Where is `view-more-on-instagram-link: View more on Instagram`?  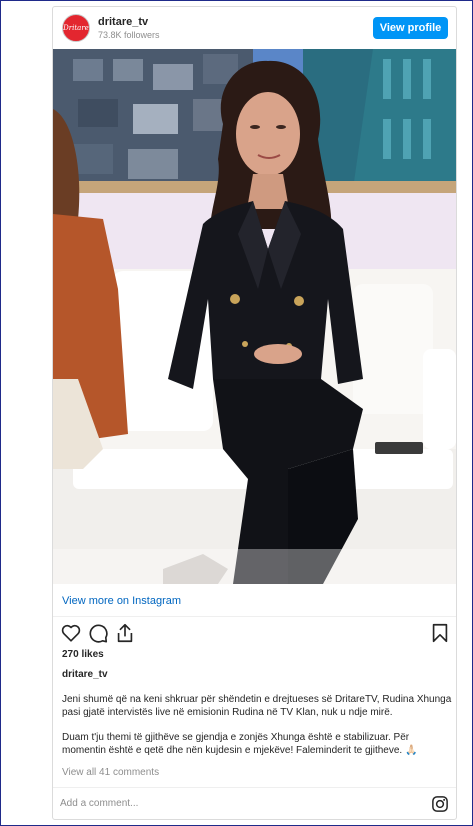 view-more-on-instagram-link: View more on Instagram is located at coordinates (121, 601).